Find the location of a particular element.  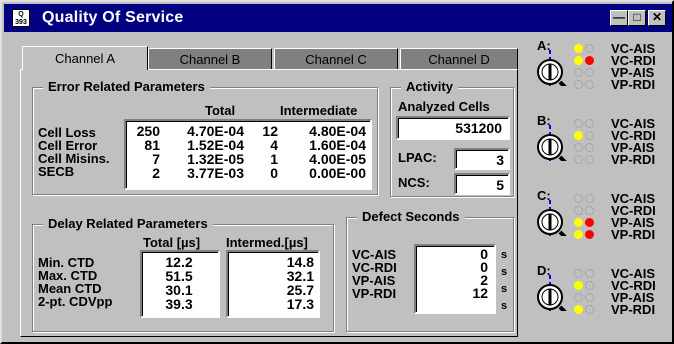

ncs-value: 5 is located at coordinates (500, 185).